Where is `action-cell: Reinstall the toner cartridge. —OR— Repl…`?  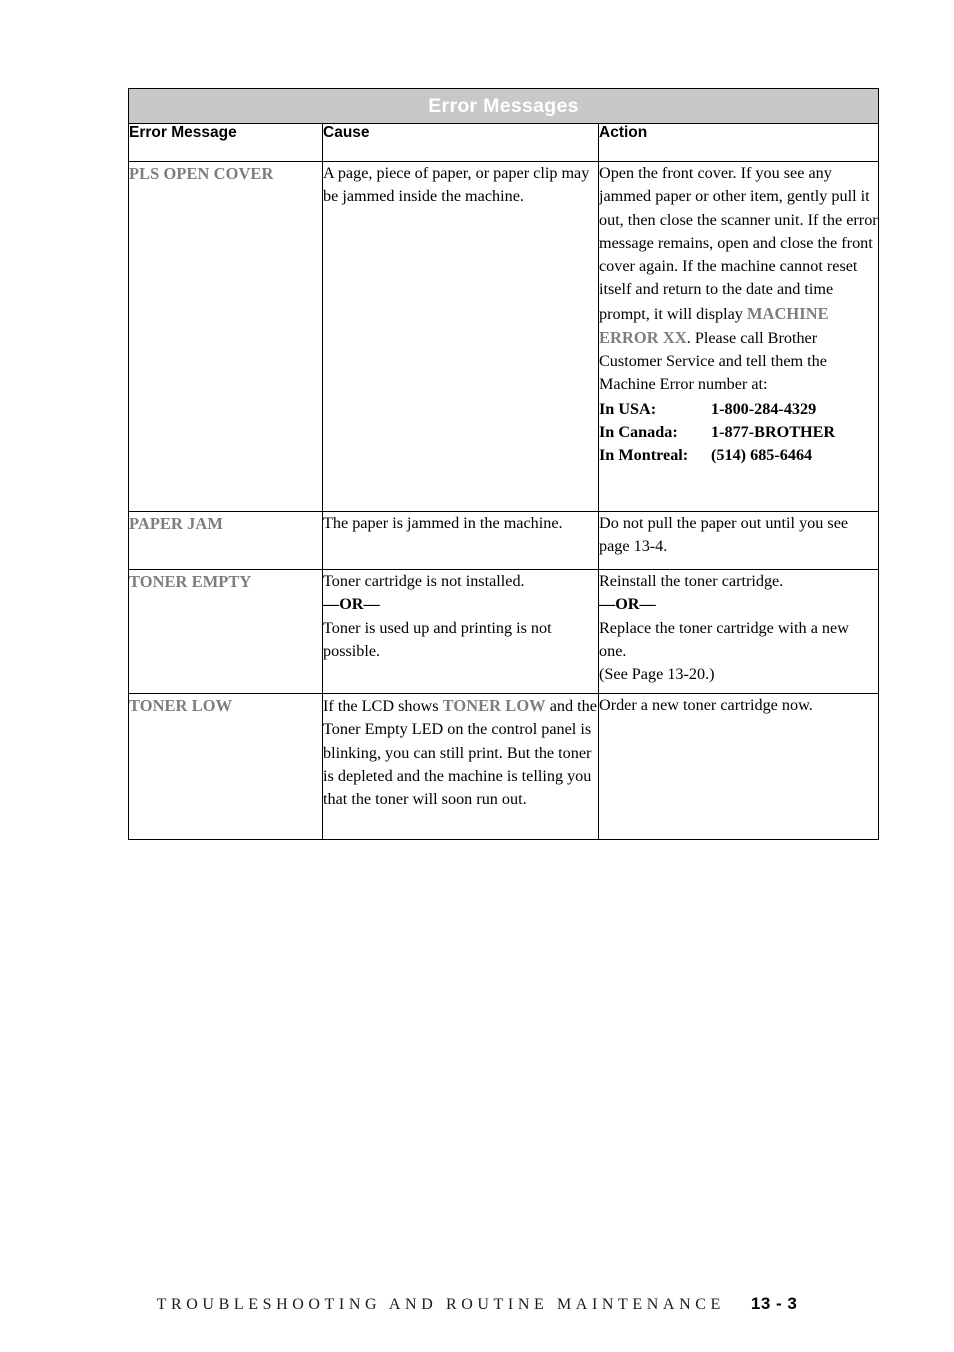 action-cell: Reinstall the toner cartridge. —OR— Repl… is located at coordinates (738, 631).